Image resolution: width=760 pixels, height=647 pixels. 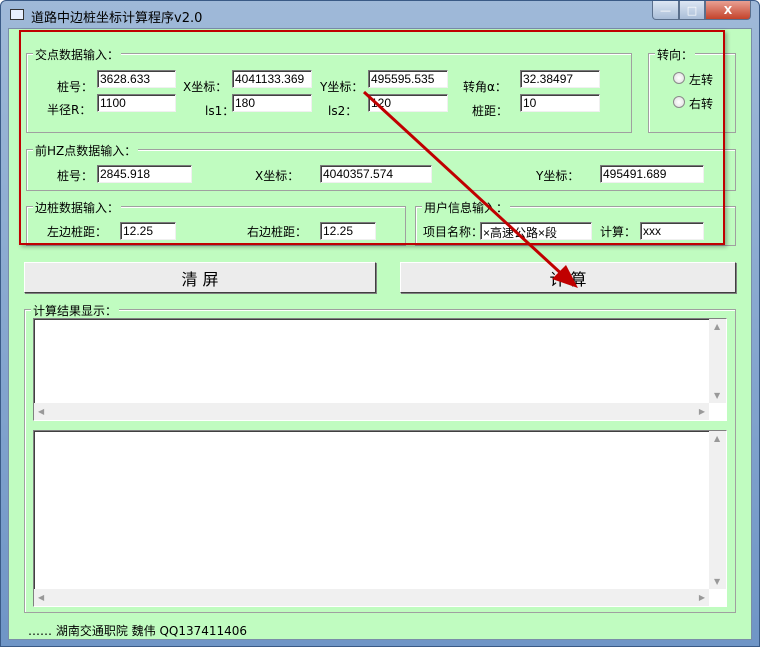 I want to click on hz-station-label: 桩号：, so click(x=75, y=176).